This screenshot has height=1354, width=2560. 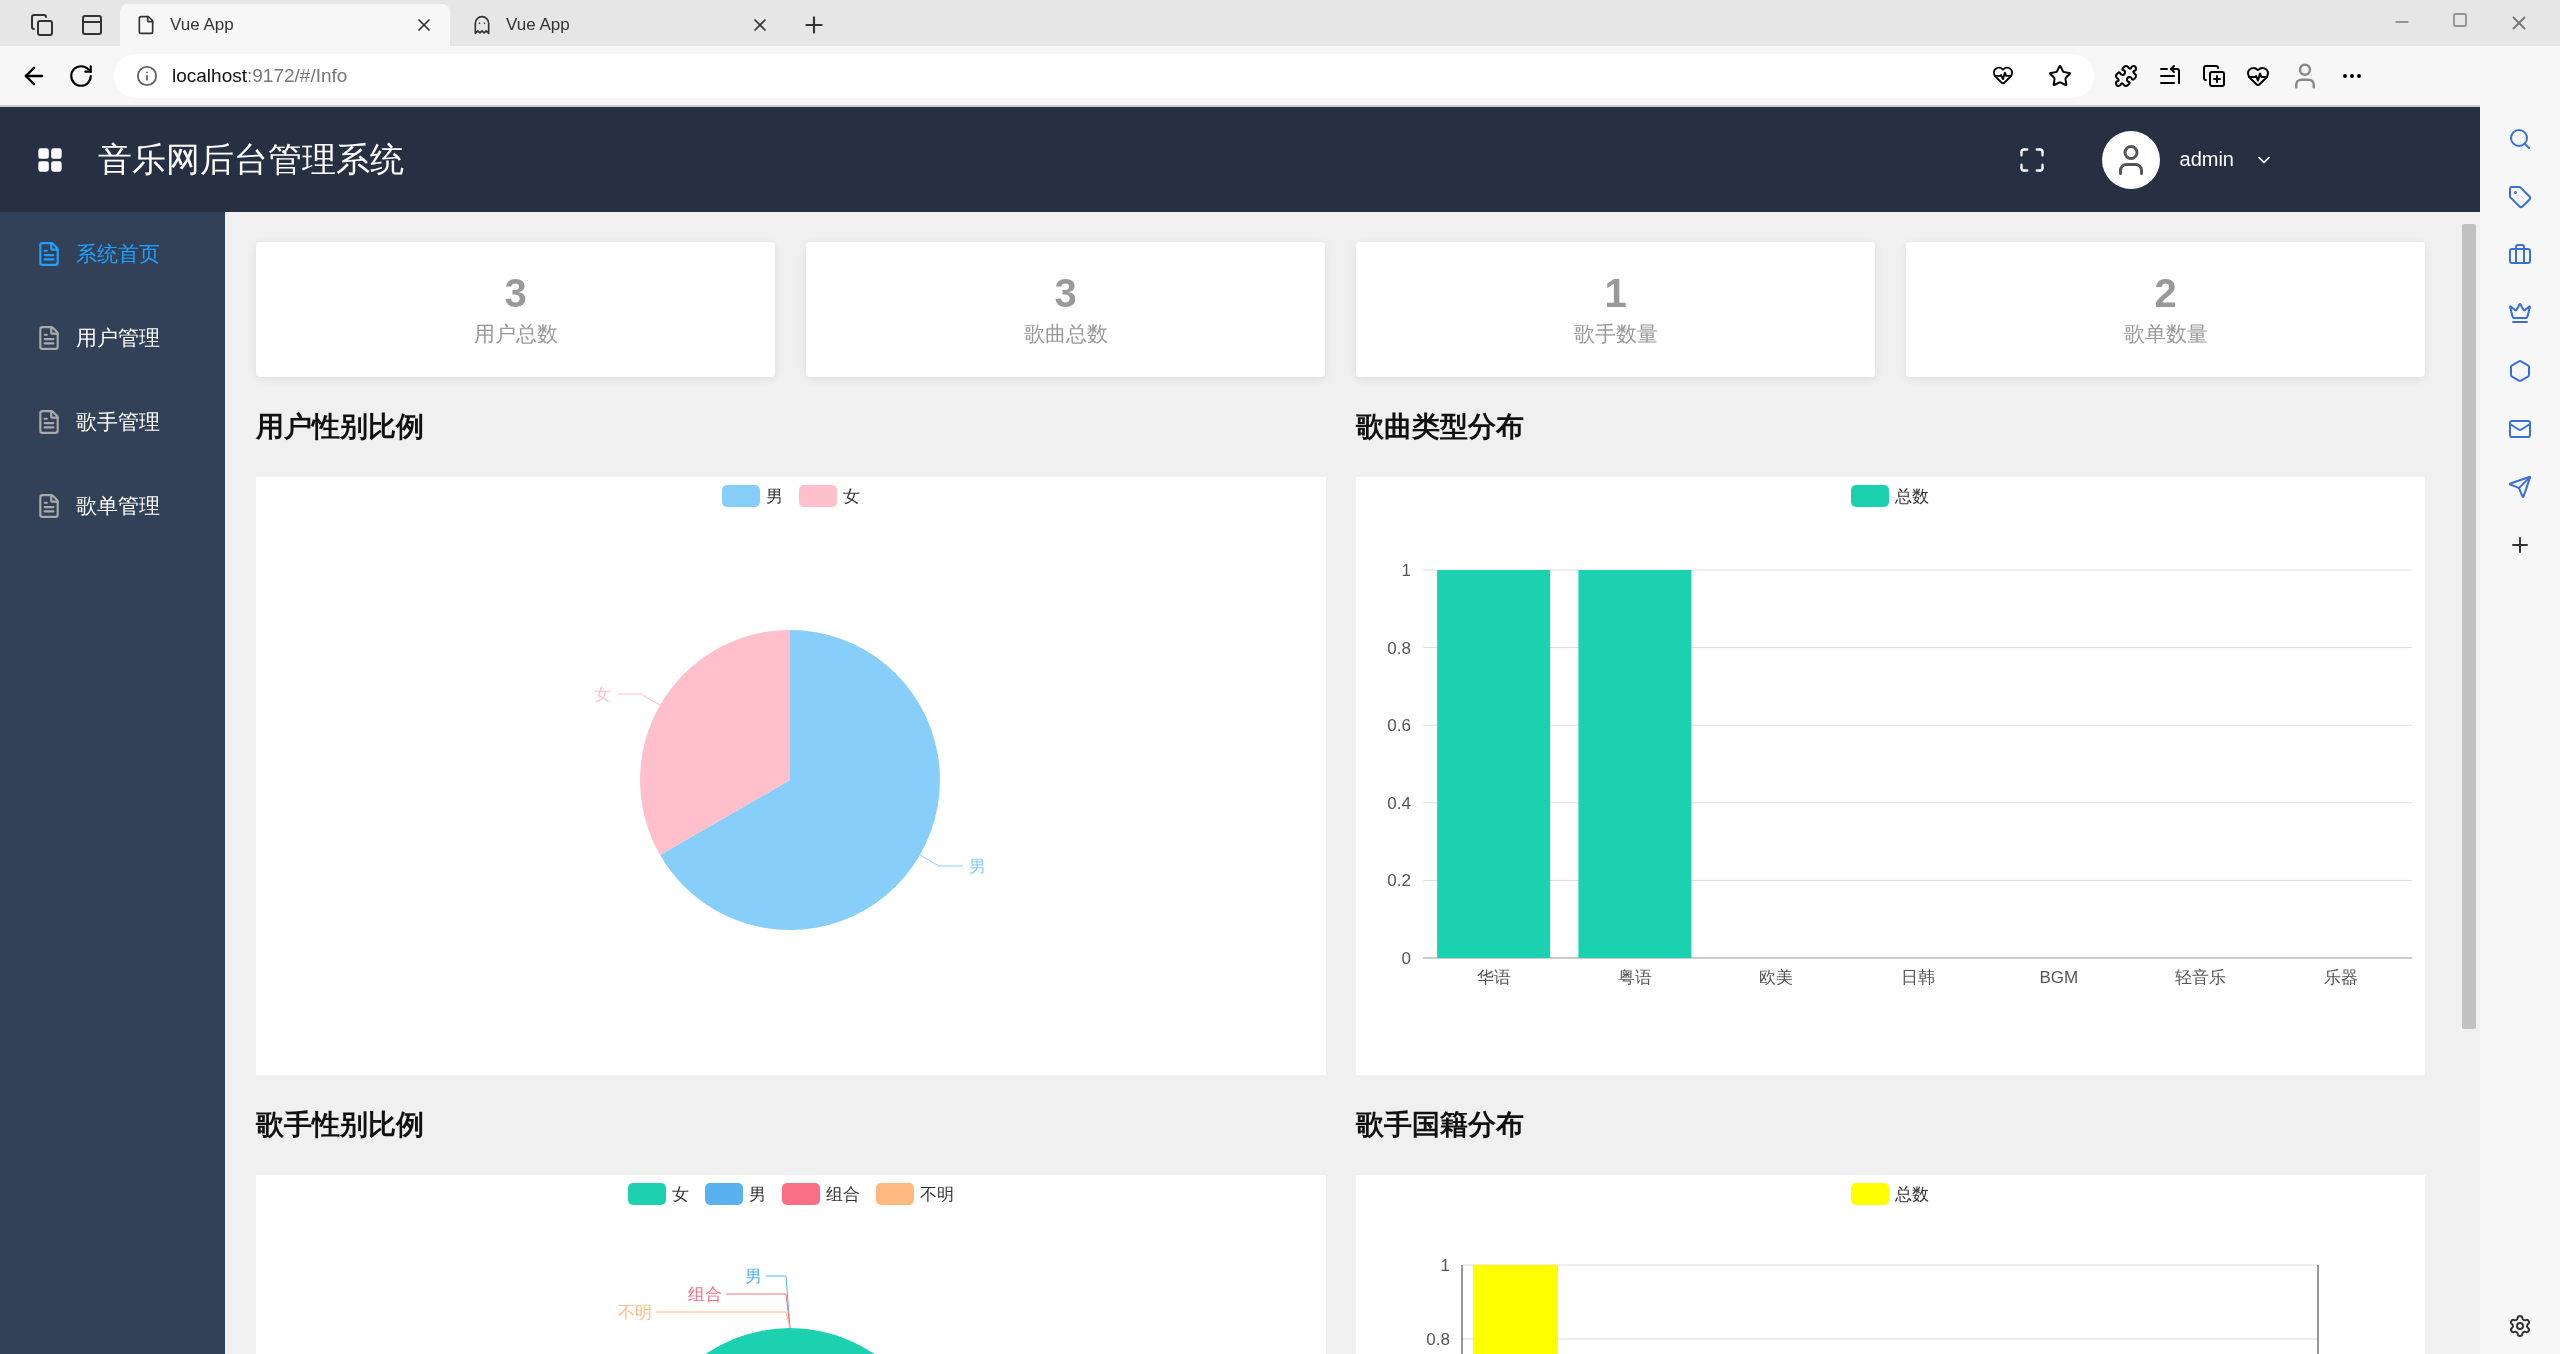 I want to click on axis-category-label: 粤语, so click(x=1634, y=977).